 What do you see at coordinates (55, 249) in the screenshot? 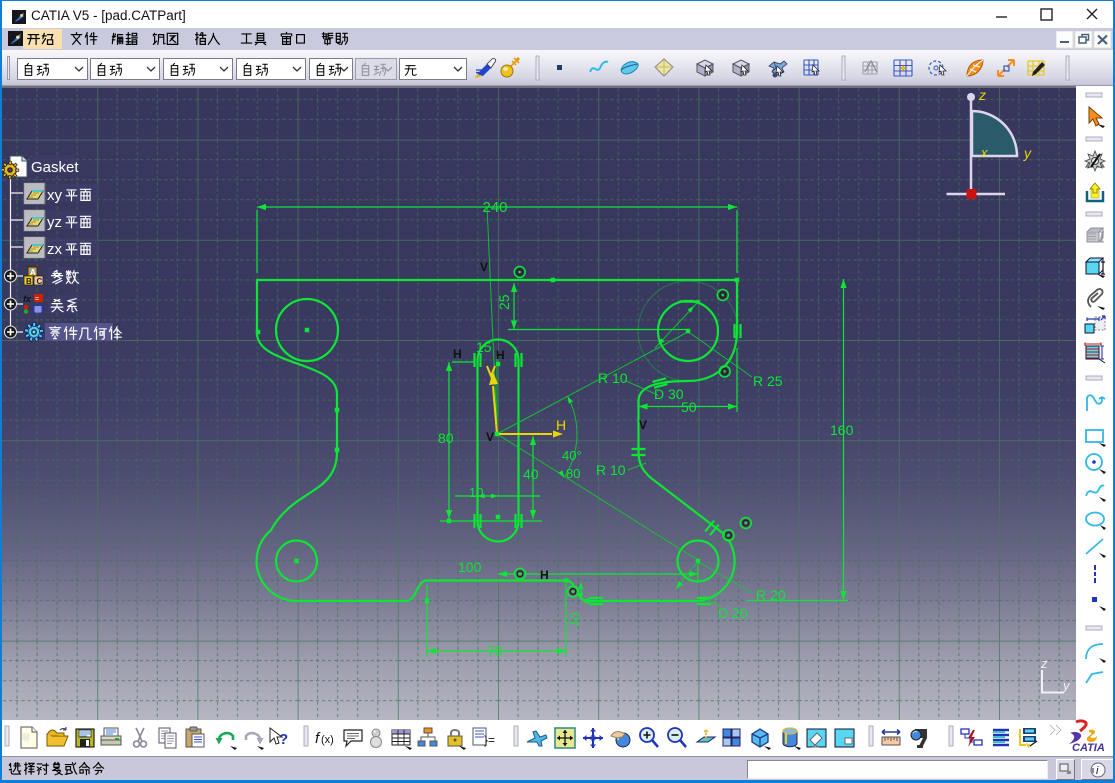
I see `svg-text: zx` at bounding box center [55, 249].